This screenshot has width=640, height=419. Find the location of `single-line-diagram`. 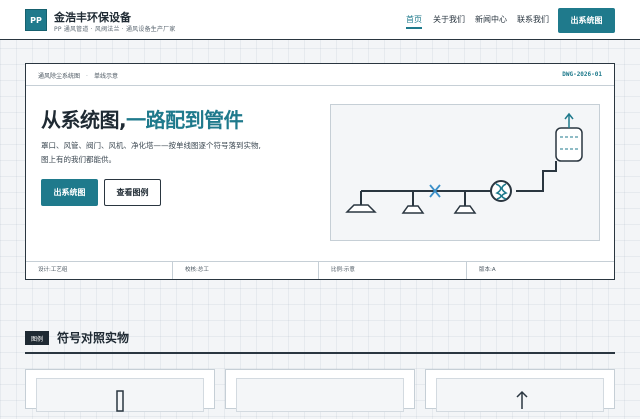

single-line-diagram is located at coordinates (464, 163).